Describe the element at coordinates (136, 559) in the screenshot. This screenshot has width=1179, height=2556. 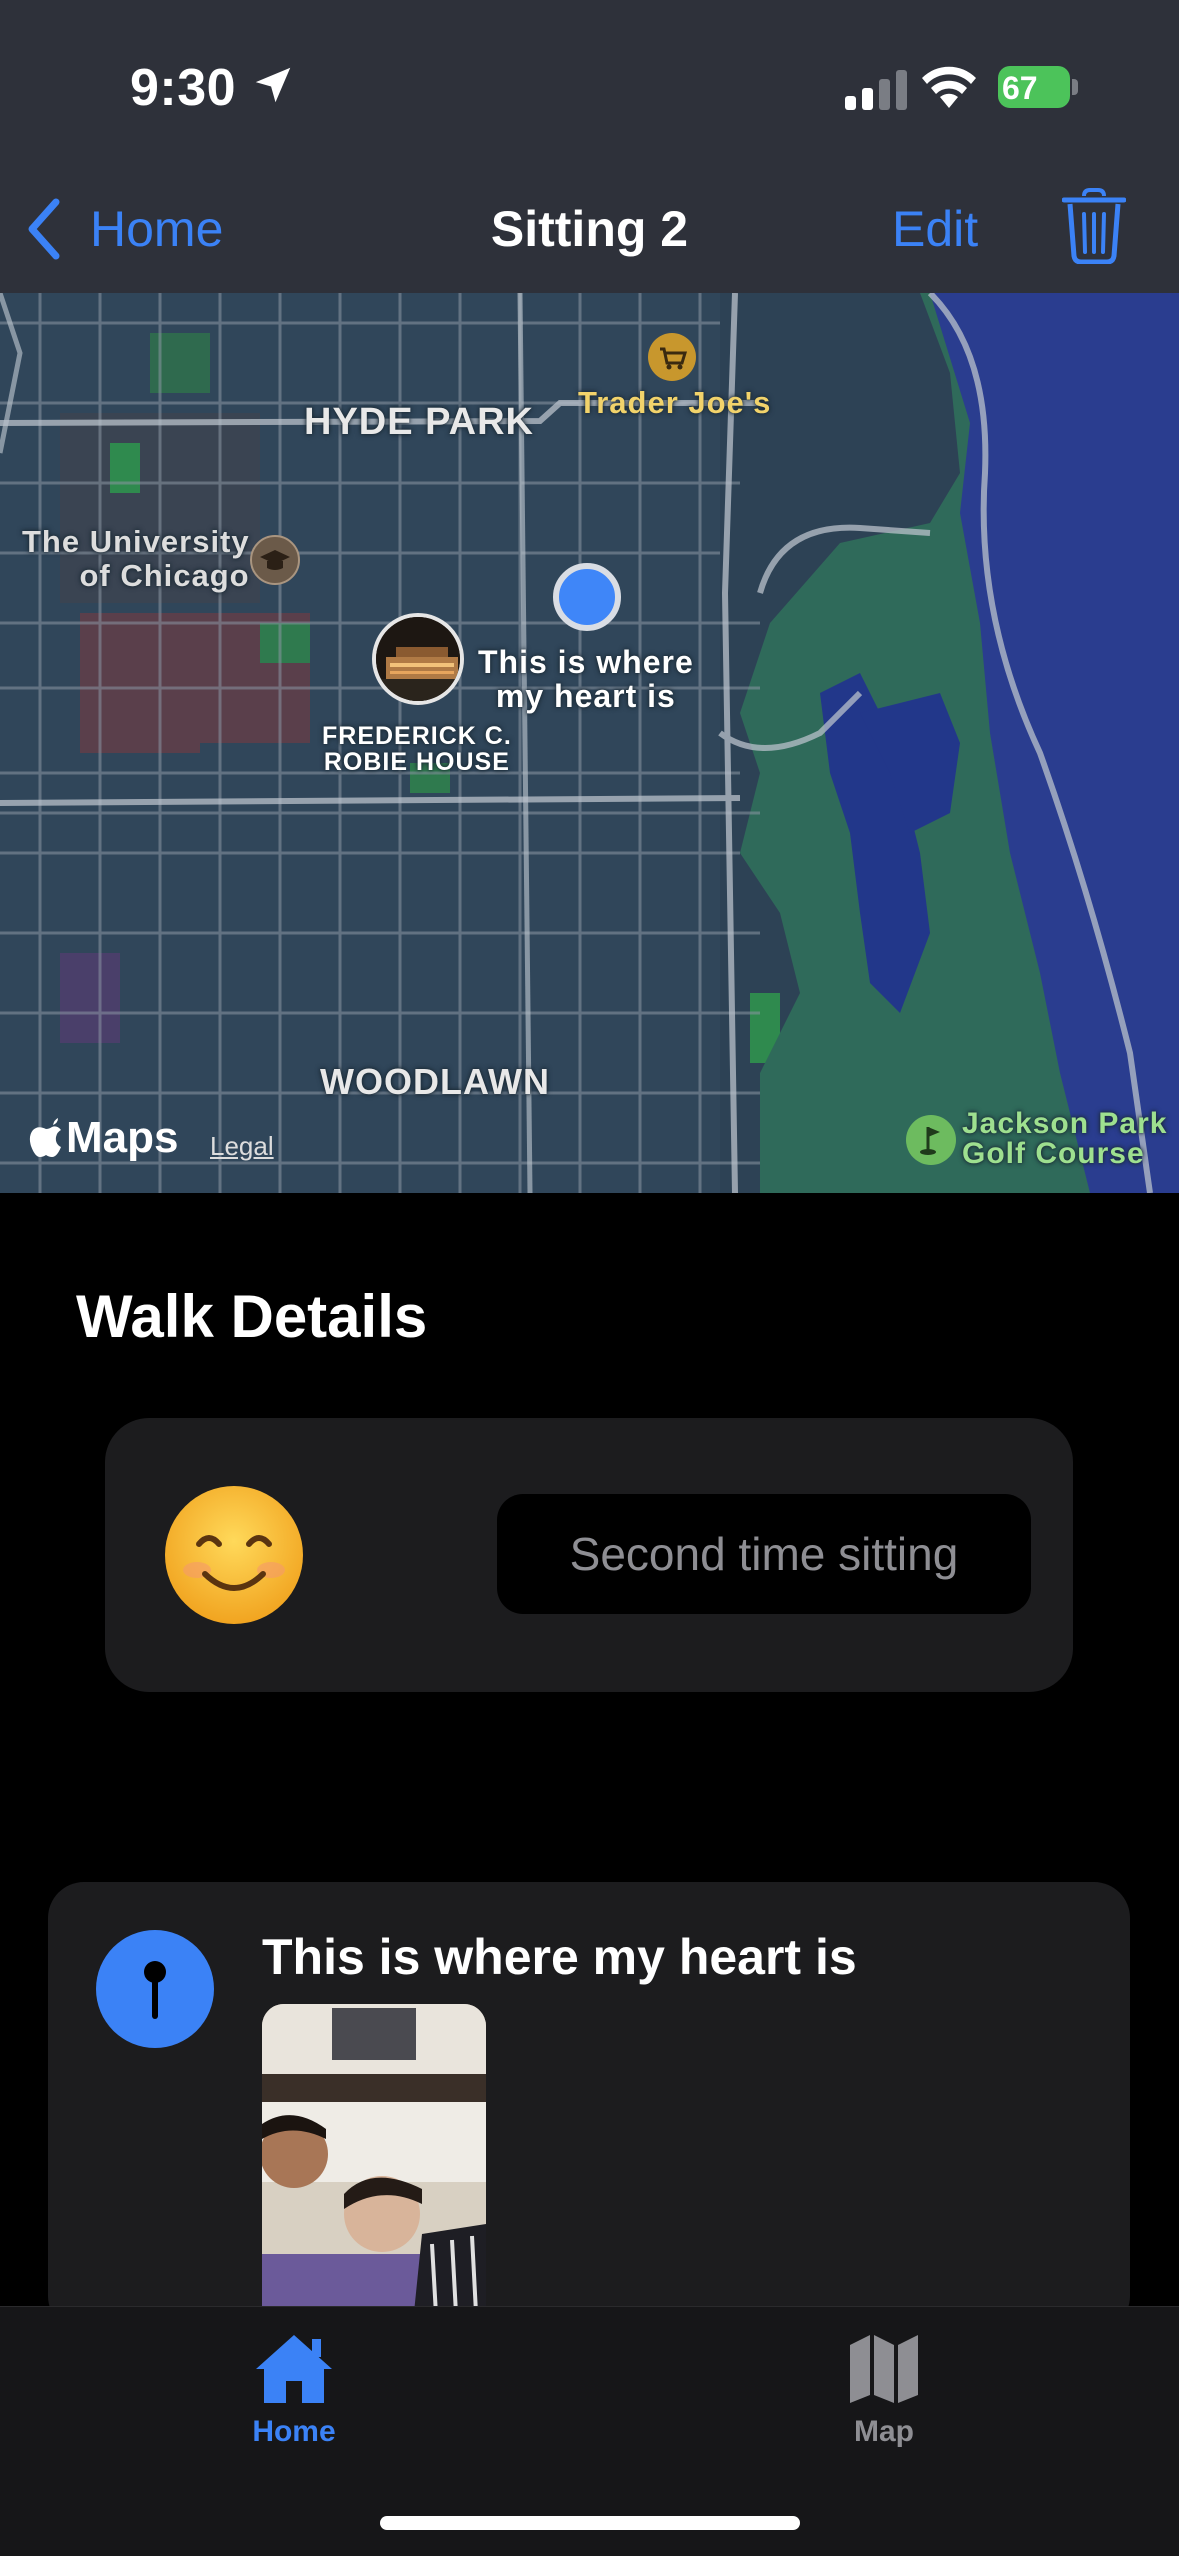
I see `map-label-university: The University of Chicago` at that location.